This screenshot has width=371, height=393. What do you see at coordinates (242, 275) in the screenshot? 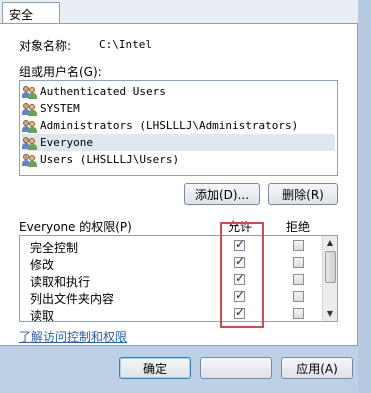
I see `highlight-box` at bounding box center [242, 275].